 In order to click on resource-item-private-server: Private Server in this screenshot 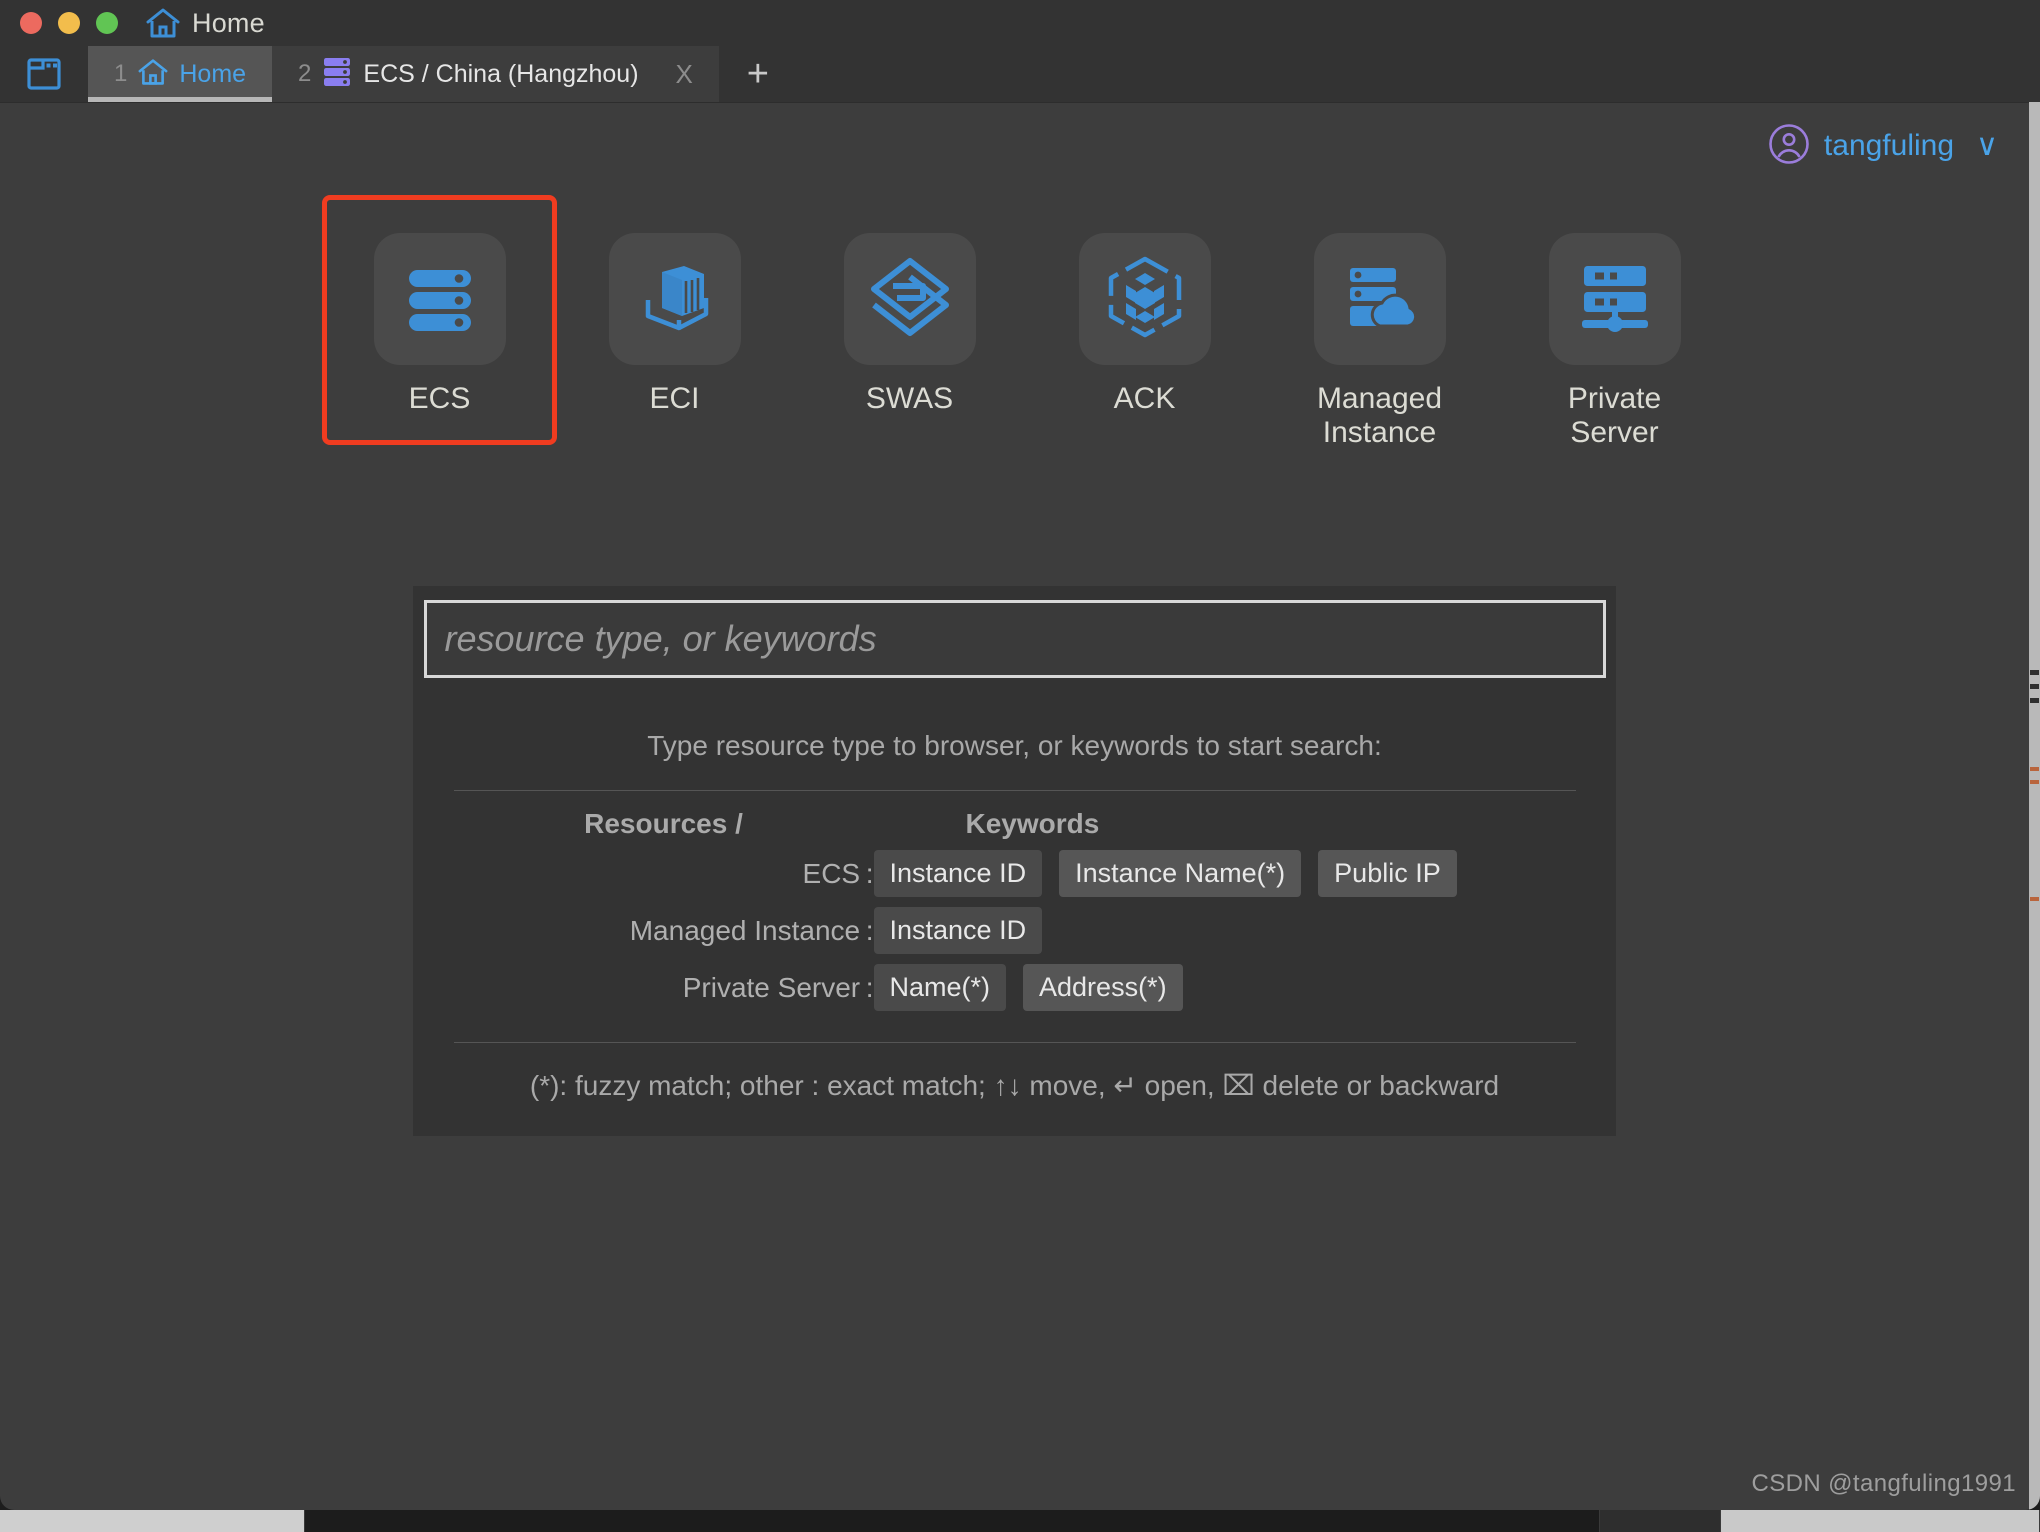, I will do `click(1614, 322)`.